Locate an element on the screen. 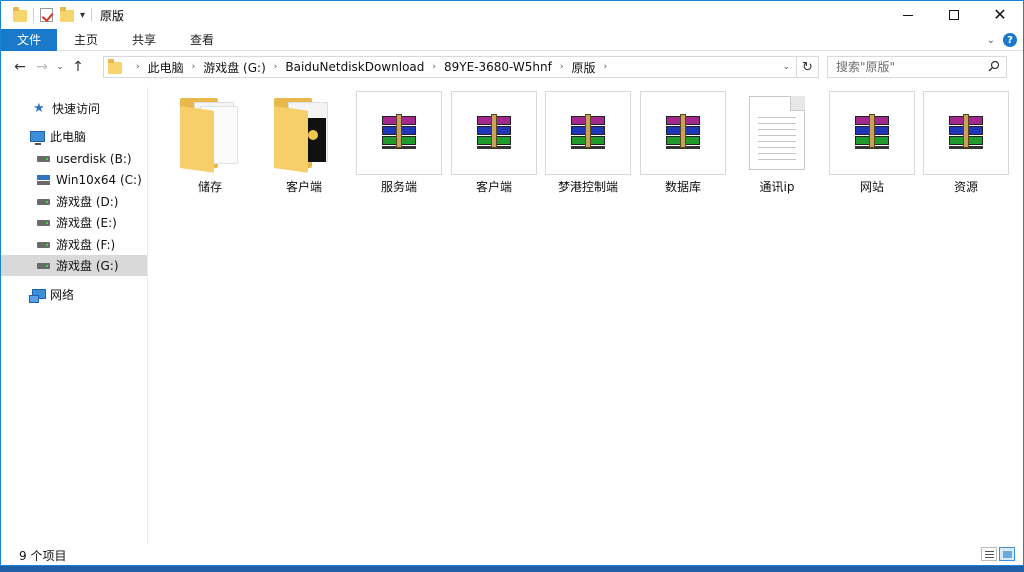 This screenshot has width=1024, height=572. sidebar-item-drive-g: 游戏盘 (G:) is located at coordinates (74, 265).